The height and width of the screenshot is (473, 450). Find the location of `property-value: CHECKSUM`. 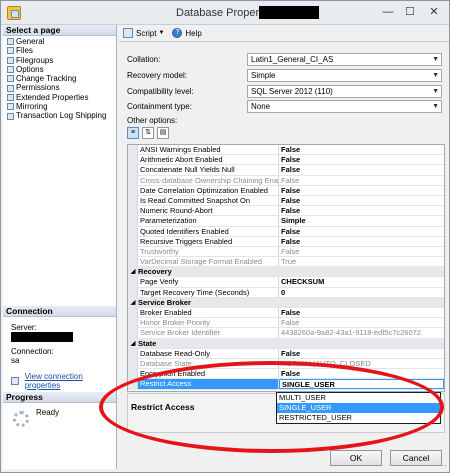

property-value: CHECKSUM is located at coordinates (361, 281).